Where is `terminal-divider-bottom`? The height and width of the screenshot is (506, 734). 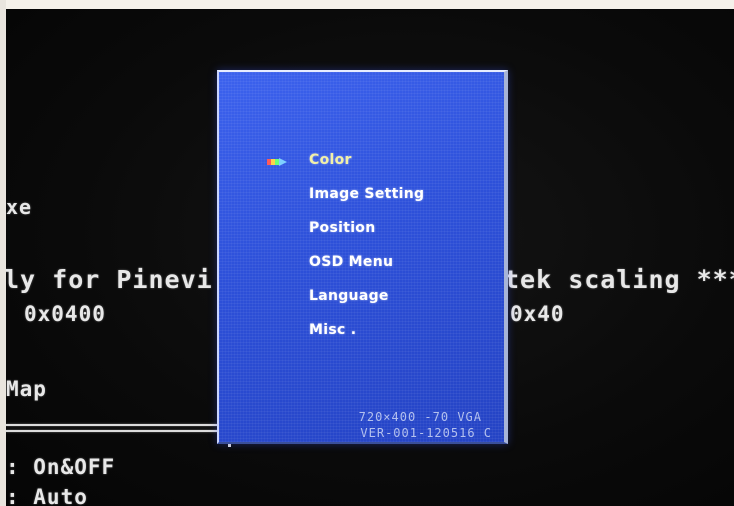 terminal-divider-bottom is located at coordinates (112, 431).